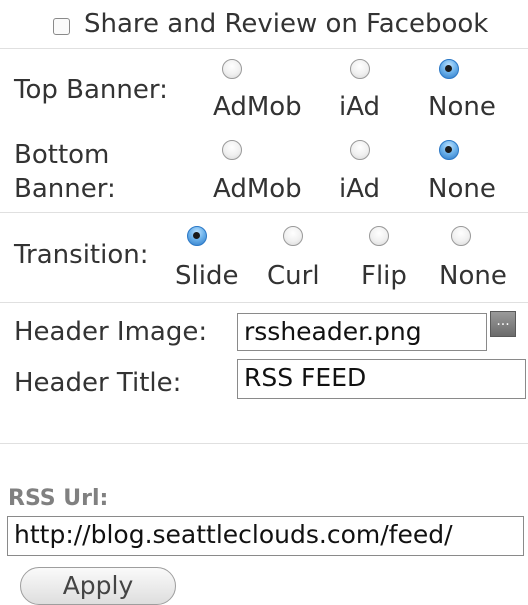 This screenshot has width=528, height=605. Describe the element at coordinates (473, 276) in the screenshot. I see `transition-option-none: None` at that location.